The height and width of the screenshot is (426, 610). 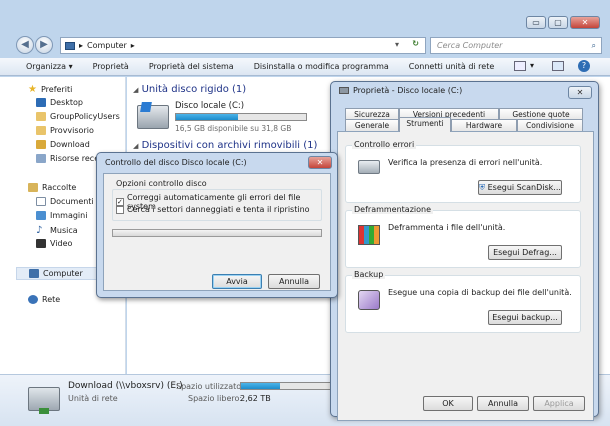 What do you see at coordinates (520, 66) in the screenshot?
I see `view-options-icon` at bounding box center [520, 66].